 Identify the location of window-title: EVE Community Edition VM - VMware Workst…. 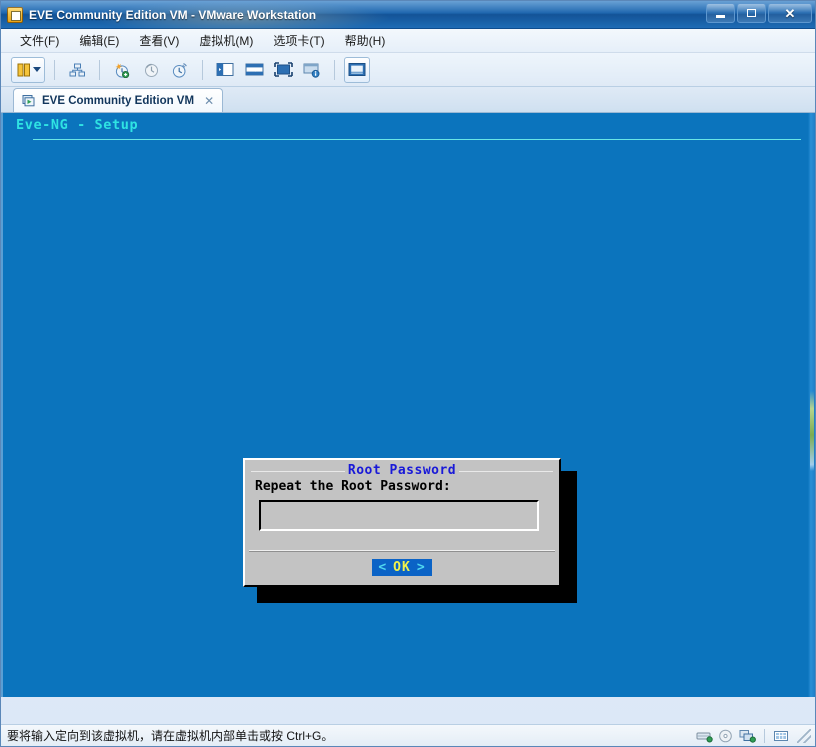
(173, 14).